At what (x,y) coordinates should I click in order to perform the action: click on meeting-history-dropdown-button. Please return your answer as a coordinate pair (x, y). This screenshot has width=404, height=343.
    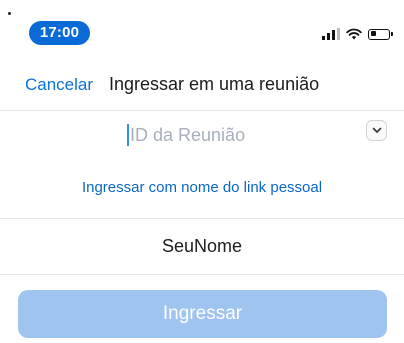
    Looking at the image, I should click on (376, 130).